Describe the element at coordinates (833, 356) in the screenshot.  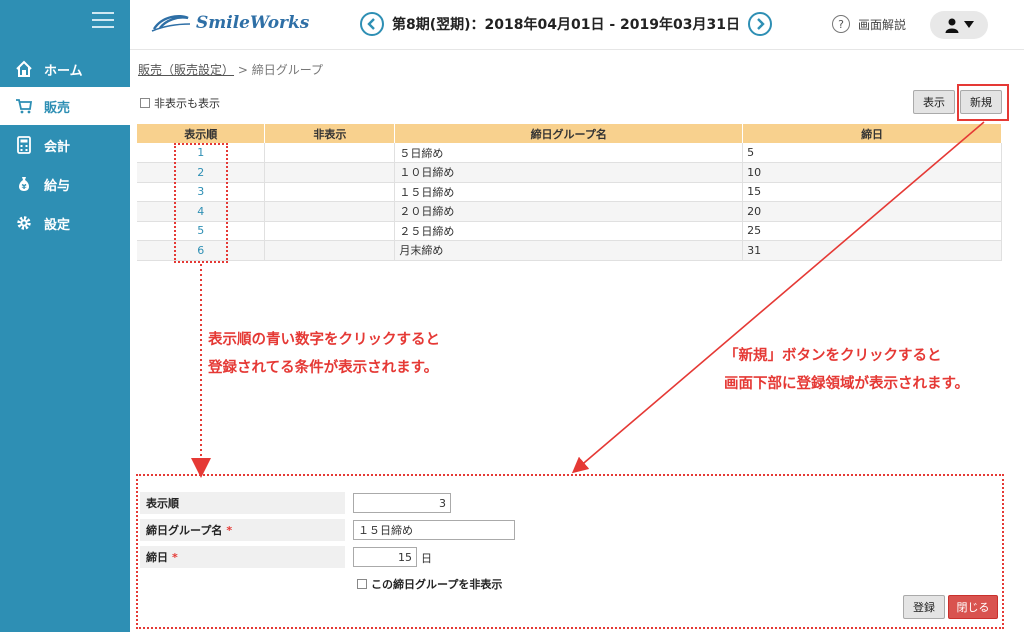
I see `annotation-right-line1: 「新規」ボタンをクリックすると` at that location.